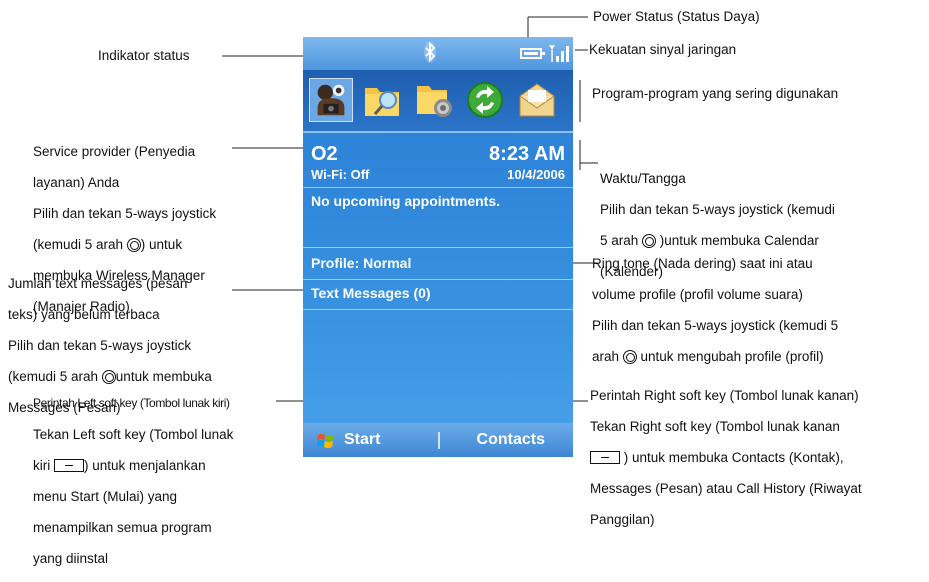 This screenshot has height=582, width=929. Describe the element at coordinates (80, 244) in the screenshot. I see `service-provider-line-4a: (kemudi 5 arah` at that location.